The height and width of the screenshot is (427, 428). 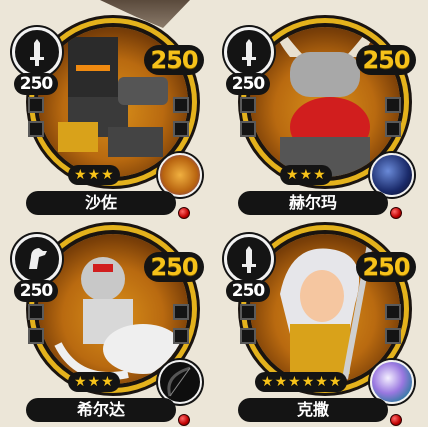 I want to click on hero-name: 克撒, so click(x=313, y=410).